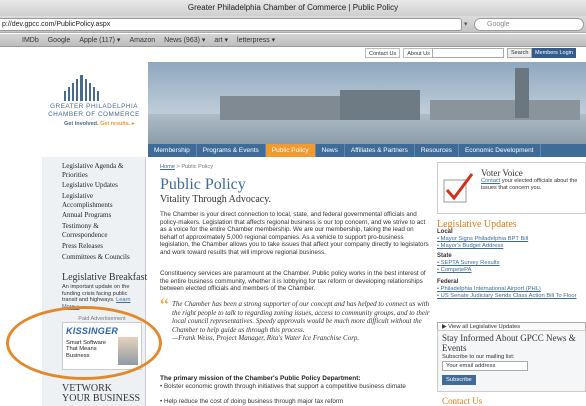 The height and width of the screenshot is (406, 586). What do you see at coordinates (554, 53) in the screenshot?
I see `members-login-button: Members Login` at bounding box center [554, 53].